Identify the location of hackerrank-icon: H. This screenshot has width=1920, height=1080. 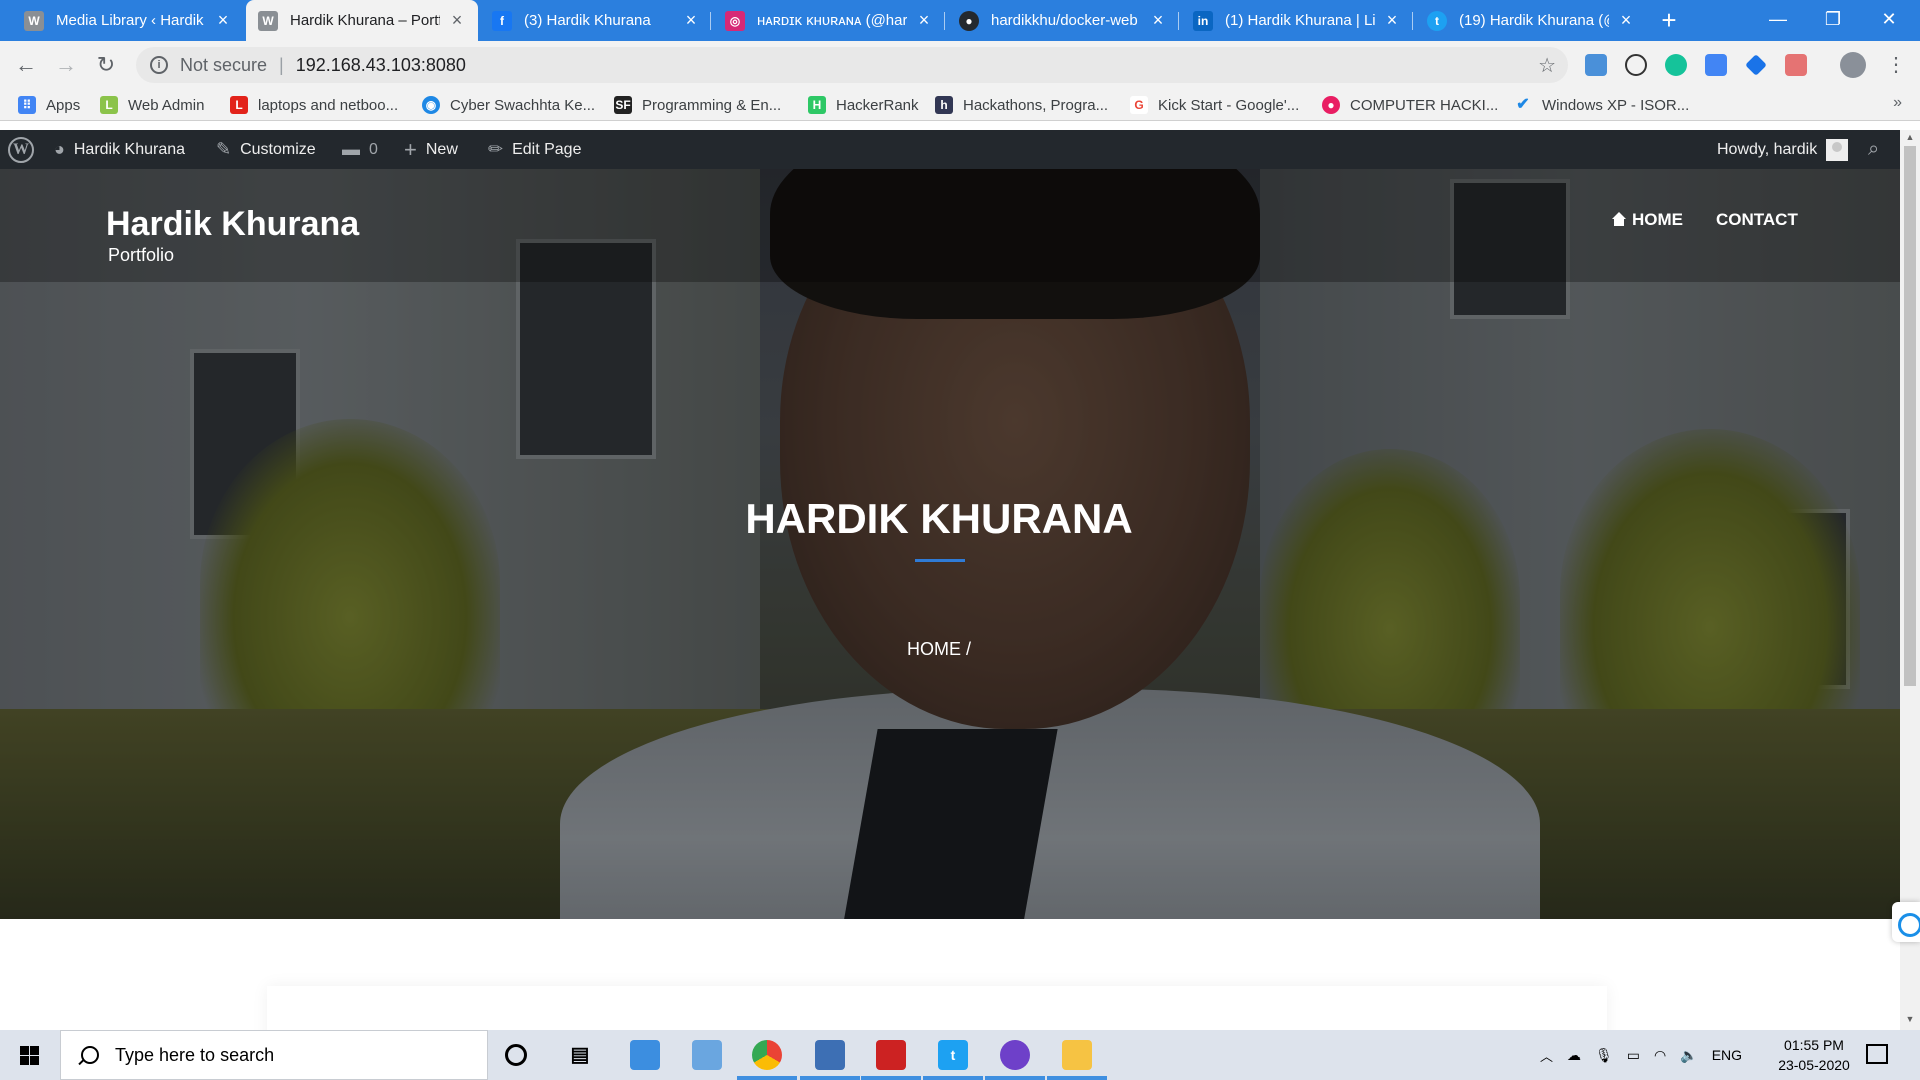
(817, 105).